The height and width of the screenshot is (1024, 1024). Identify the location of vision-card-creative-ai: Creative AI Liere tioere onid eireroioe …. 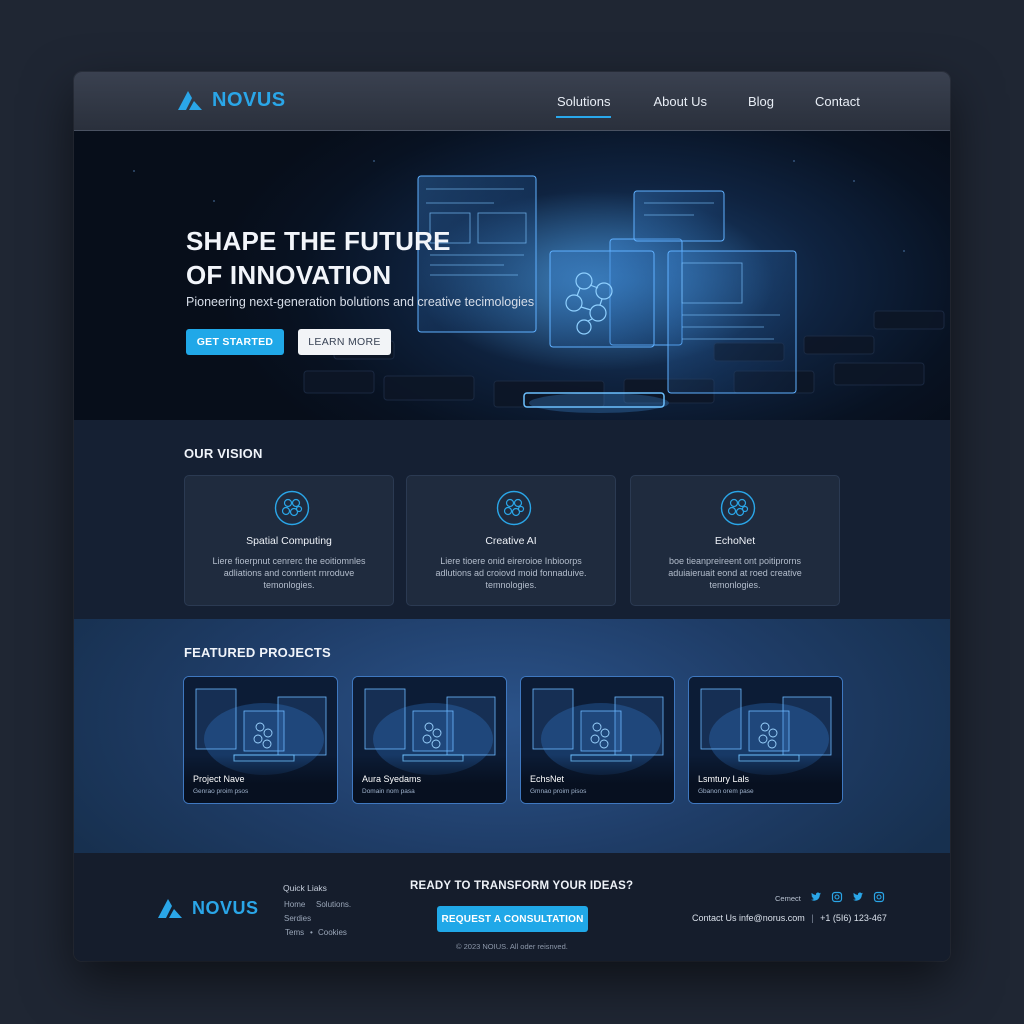
(511, 540).